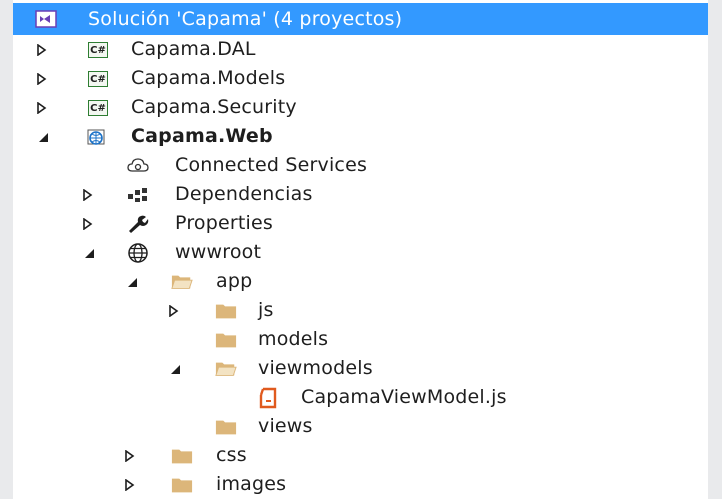  I want to click on tree-item-label: Solución 'Capama' (4 proyectos), so click(245, 19).